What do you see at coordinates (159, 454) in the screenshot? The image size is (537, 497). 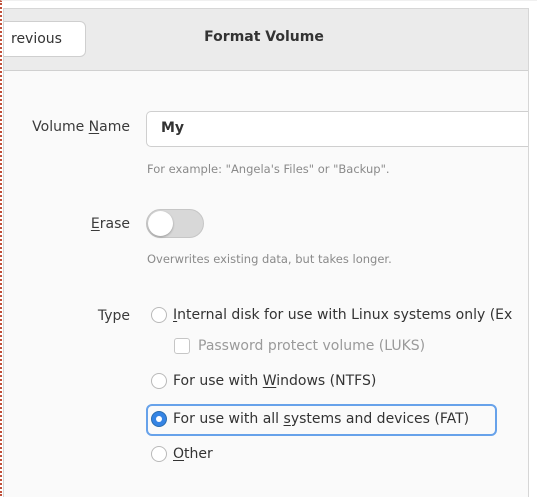 I see `radio-other` at bounding box center [159, 454].